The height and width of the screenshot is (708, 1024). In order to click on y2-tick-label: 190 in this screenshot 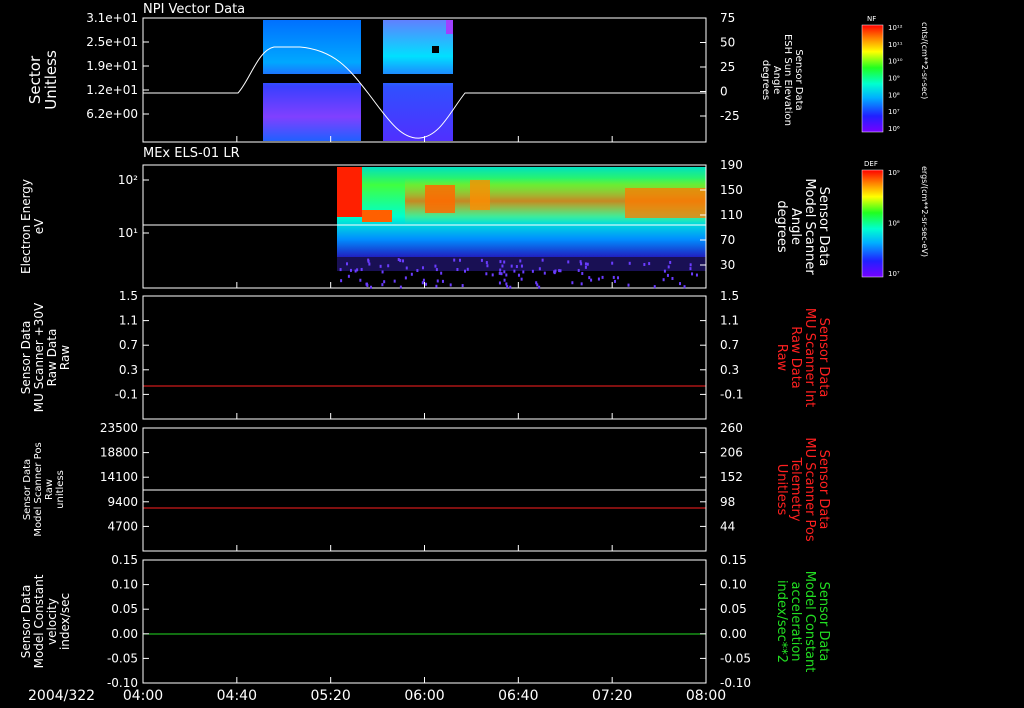, I will do `click(731, 165)`.